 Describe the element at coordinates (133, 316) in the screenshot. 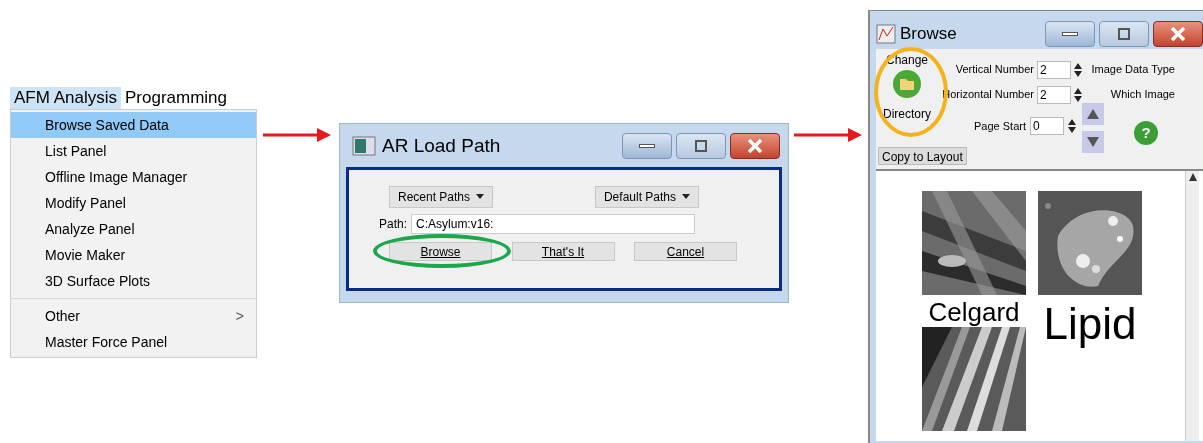

I see `menu-item: Other >` at that location.